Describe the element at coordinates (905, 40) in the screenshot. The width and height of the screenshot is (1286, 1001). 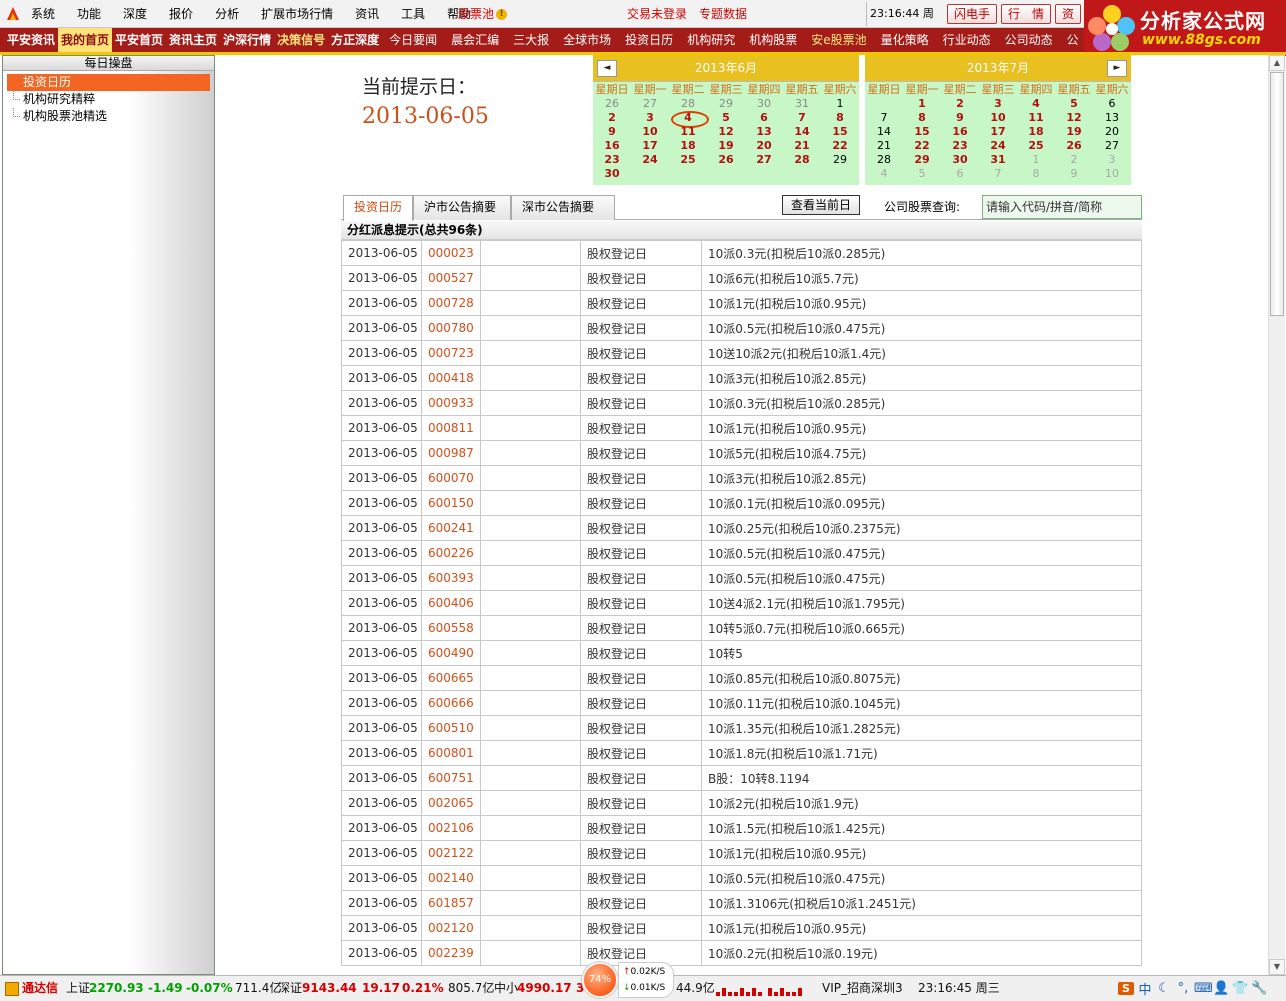
I see `nav-tab-quant-strategy: 量化策略` at that location.